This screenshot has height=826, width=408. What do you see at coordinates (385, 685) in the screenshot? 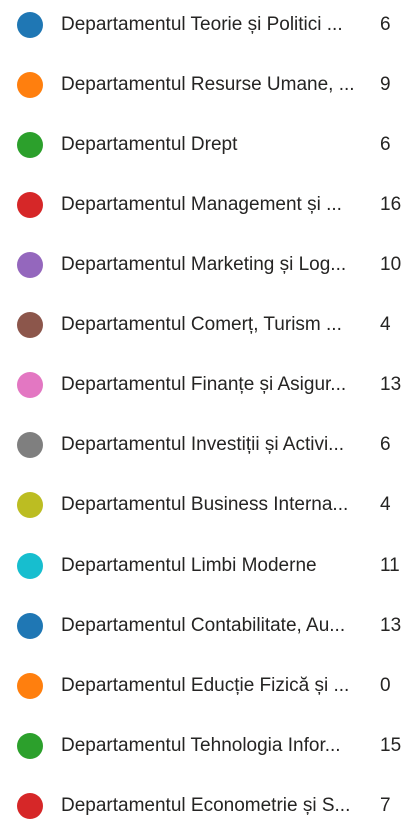
I see `legend-item-count: 0` at bounding box center [385, 685].